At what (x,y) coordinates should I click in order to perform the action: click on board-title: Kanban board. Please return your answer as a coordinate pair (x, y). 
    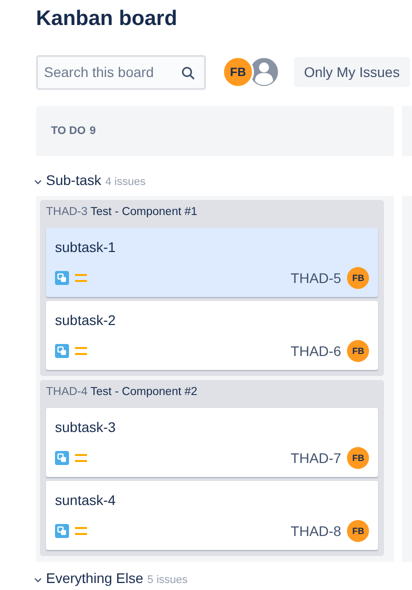
    Looking at the image, I should click on (107, 19).